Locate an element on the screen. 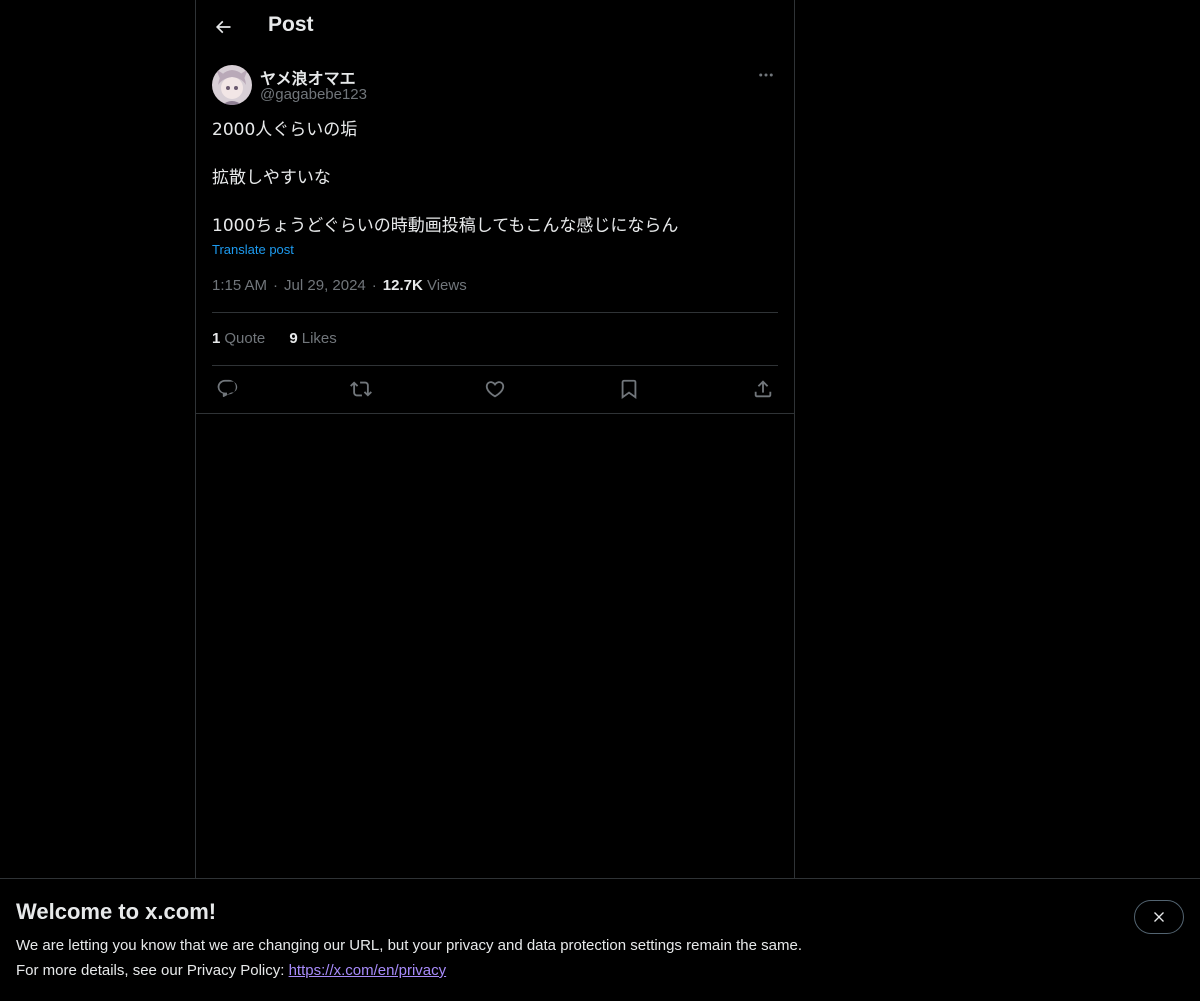 Image resolution: width=1200 pixels, height=1001 pixels. page-header: Post is located at coordinates (495, 27).